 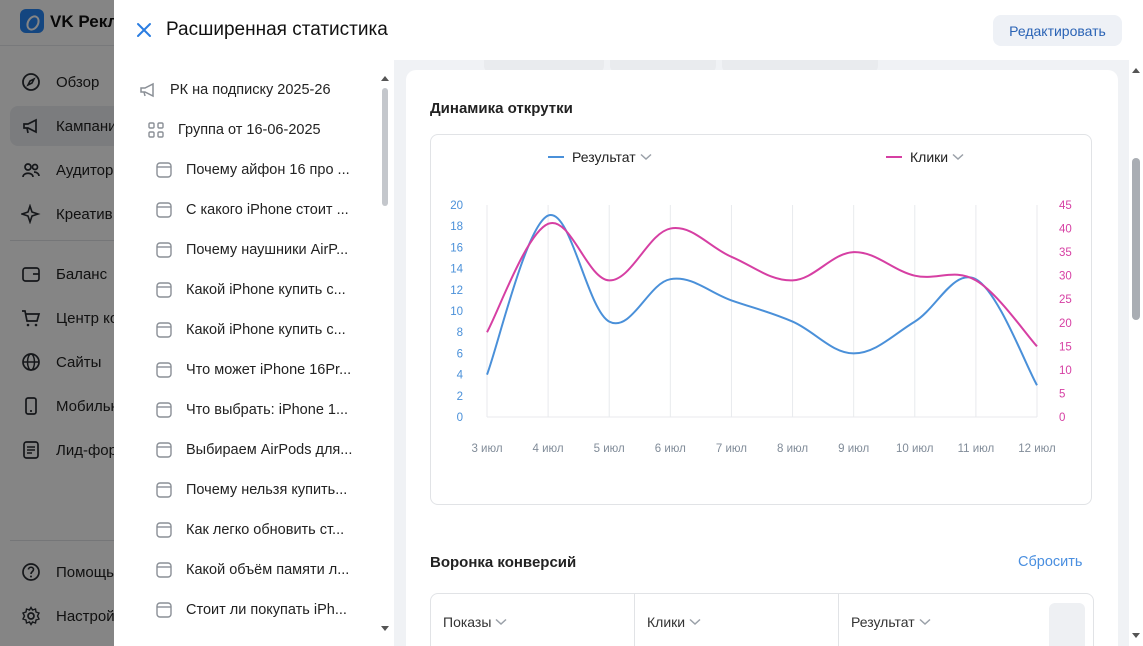 What do you see at coordinates (1057, 30) in the screenshot?
I see `edit-button: Редактировать` at bounding box center [1057, 30].